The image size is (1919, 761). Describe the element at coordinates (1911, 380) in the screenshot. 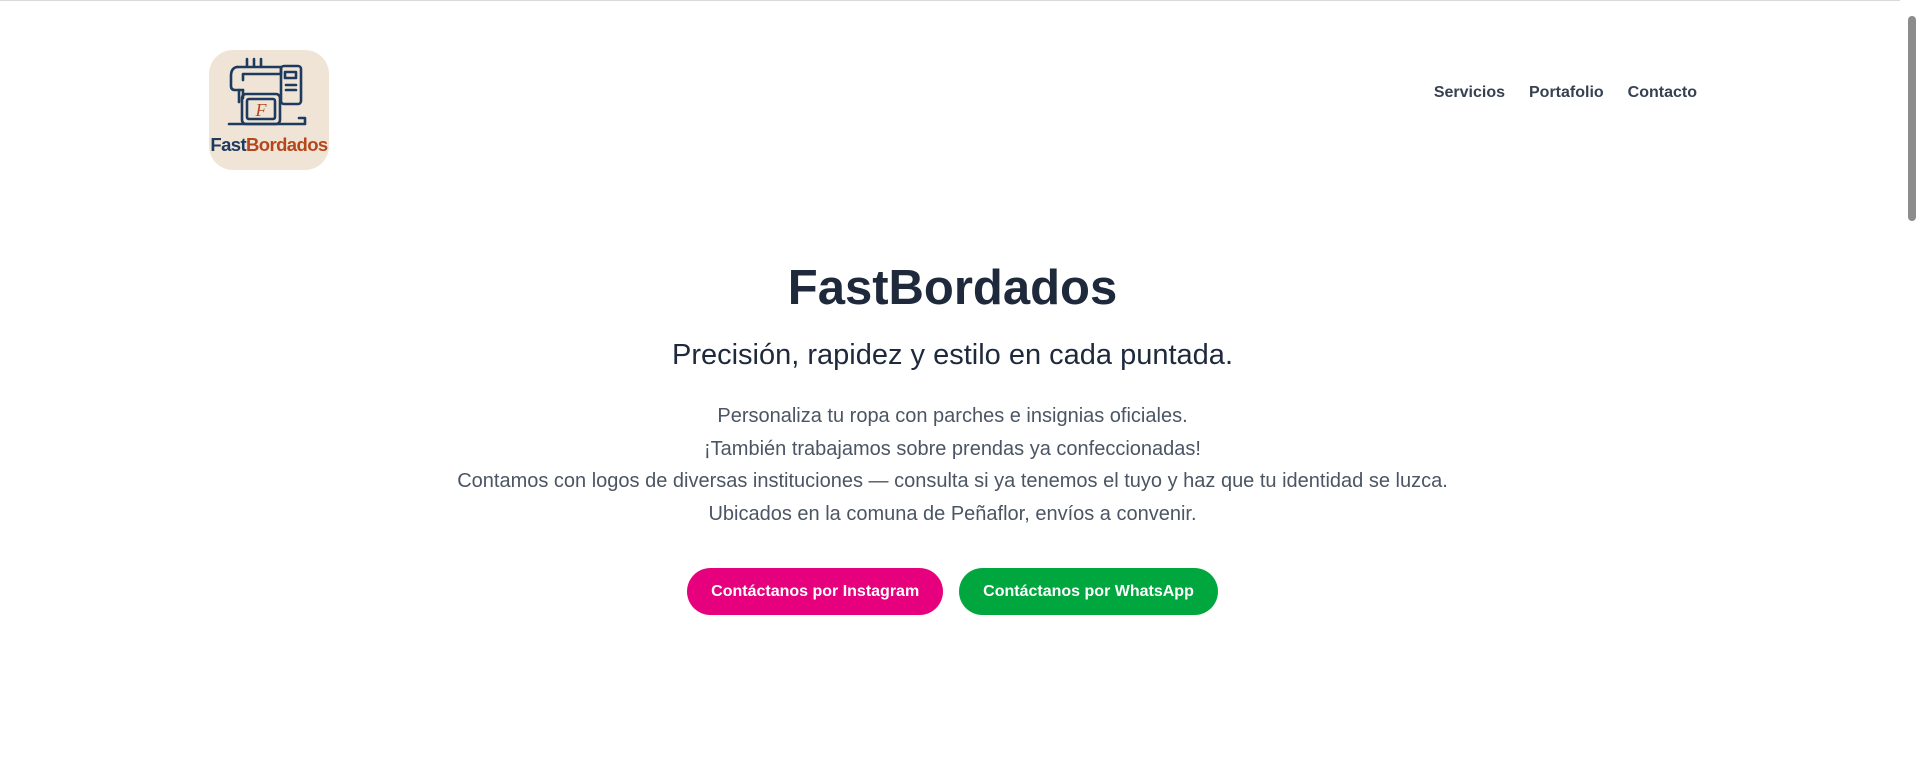

I see `vertical-scrollbar` at that location.